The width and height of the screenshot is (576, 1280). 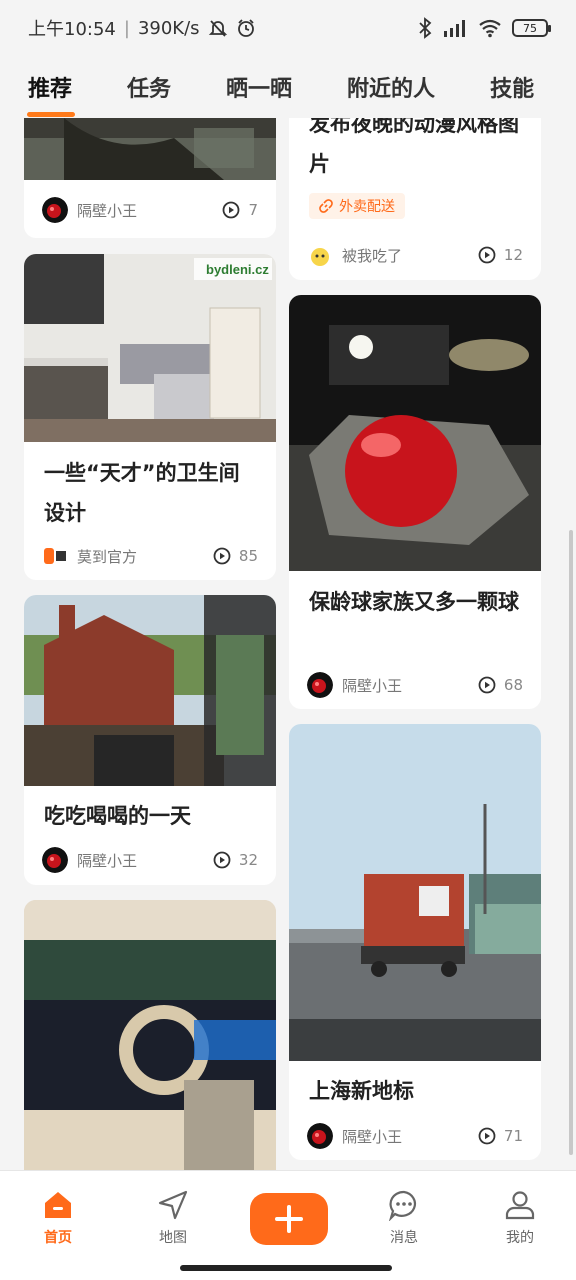 I want to click on nav-messages: 消息, so click(x=404, y=1218).